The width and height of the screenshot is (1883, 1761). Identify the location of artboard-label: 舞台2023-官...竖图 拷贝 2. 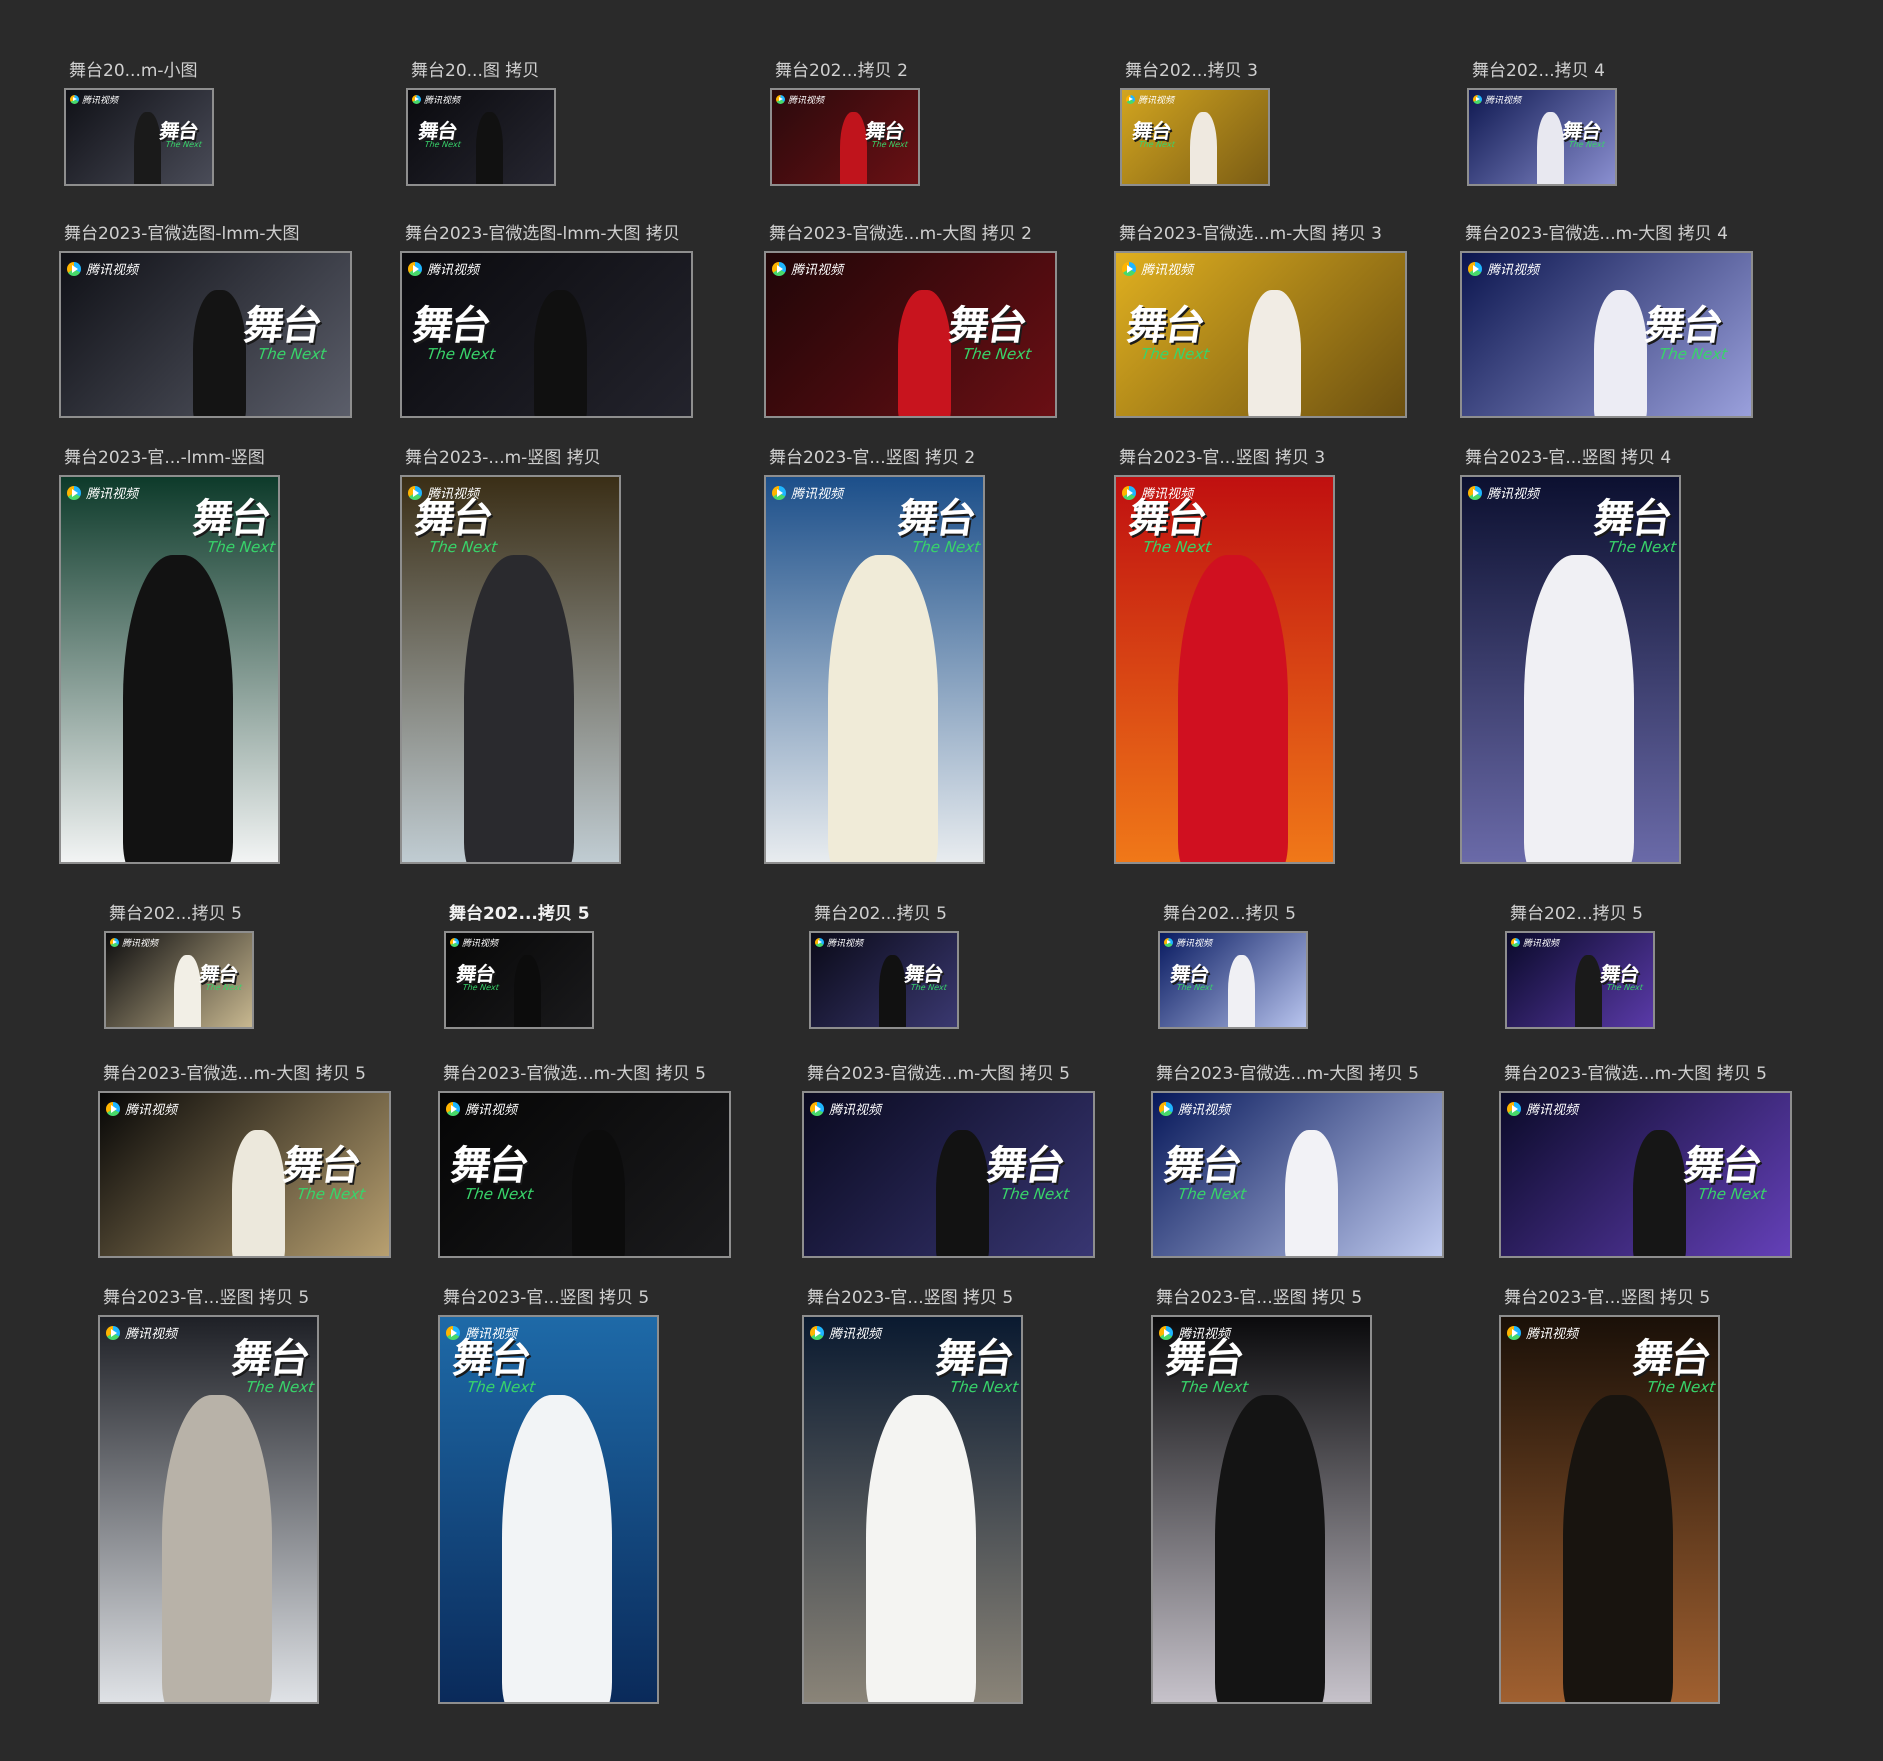
(872, 458).